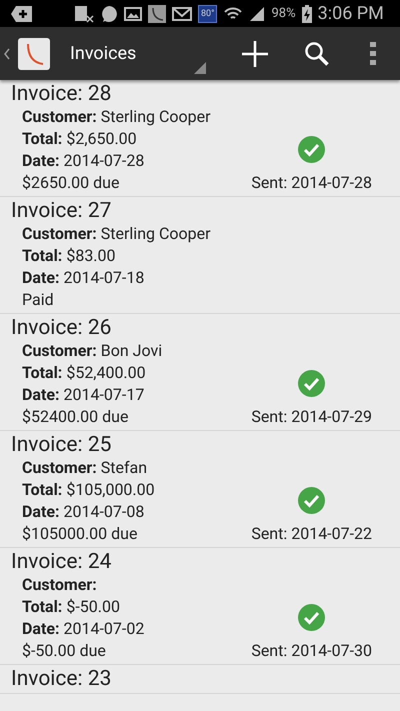  Describe the element at coordinates (373, 54) in the screenshot. I see `more-vertical-icon` at that location.